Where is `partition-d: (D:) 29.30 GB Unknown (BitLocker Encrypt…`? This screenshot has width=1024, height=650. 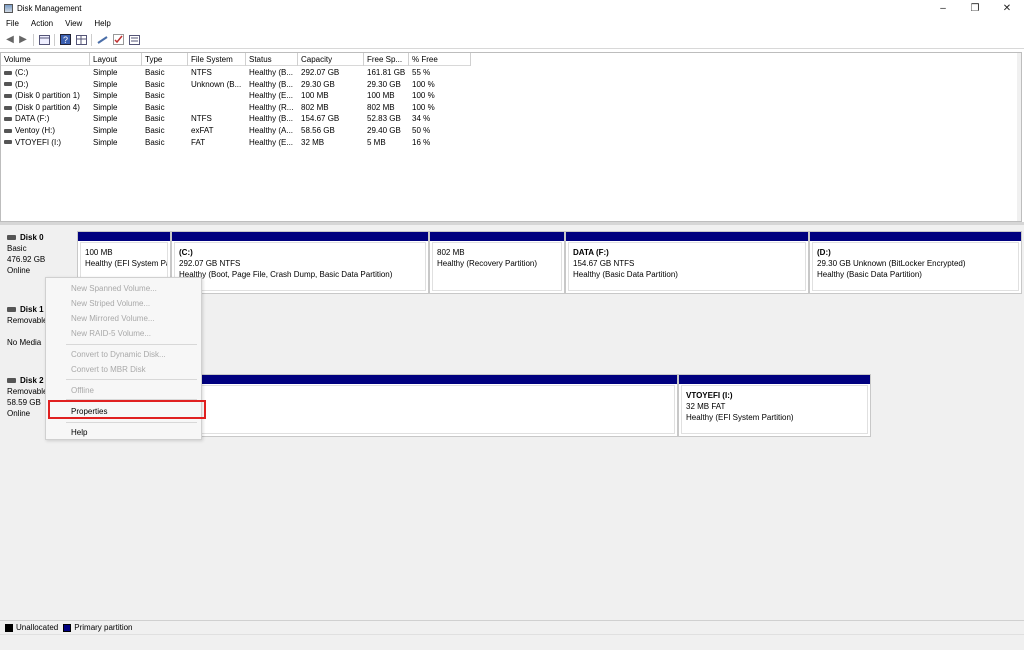
partition-d: (D:) 29.30 GB Unknown (BitLocker Encrypt… is located at coordinates (915, 262).